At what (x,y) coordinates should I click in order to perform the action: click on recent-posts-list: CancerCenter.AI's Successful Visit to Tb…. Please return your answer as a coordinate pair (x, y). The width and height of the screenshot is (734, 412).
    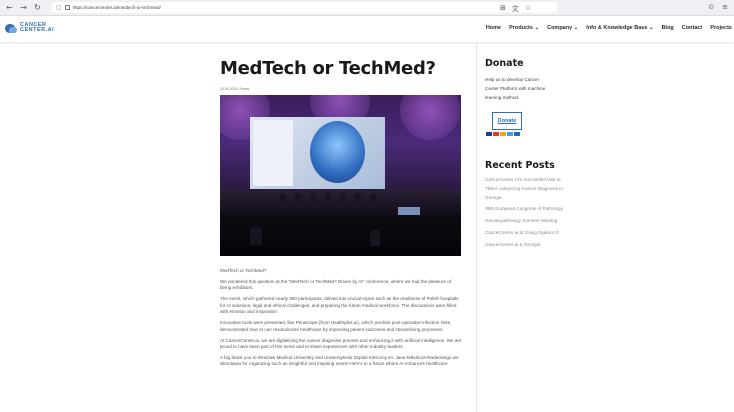
    Looking at the image, I should click on (525, 214).